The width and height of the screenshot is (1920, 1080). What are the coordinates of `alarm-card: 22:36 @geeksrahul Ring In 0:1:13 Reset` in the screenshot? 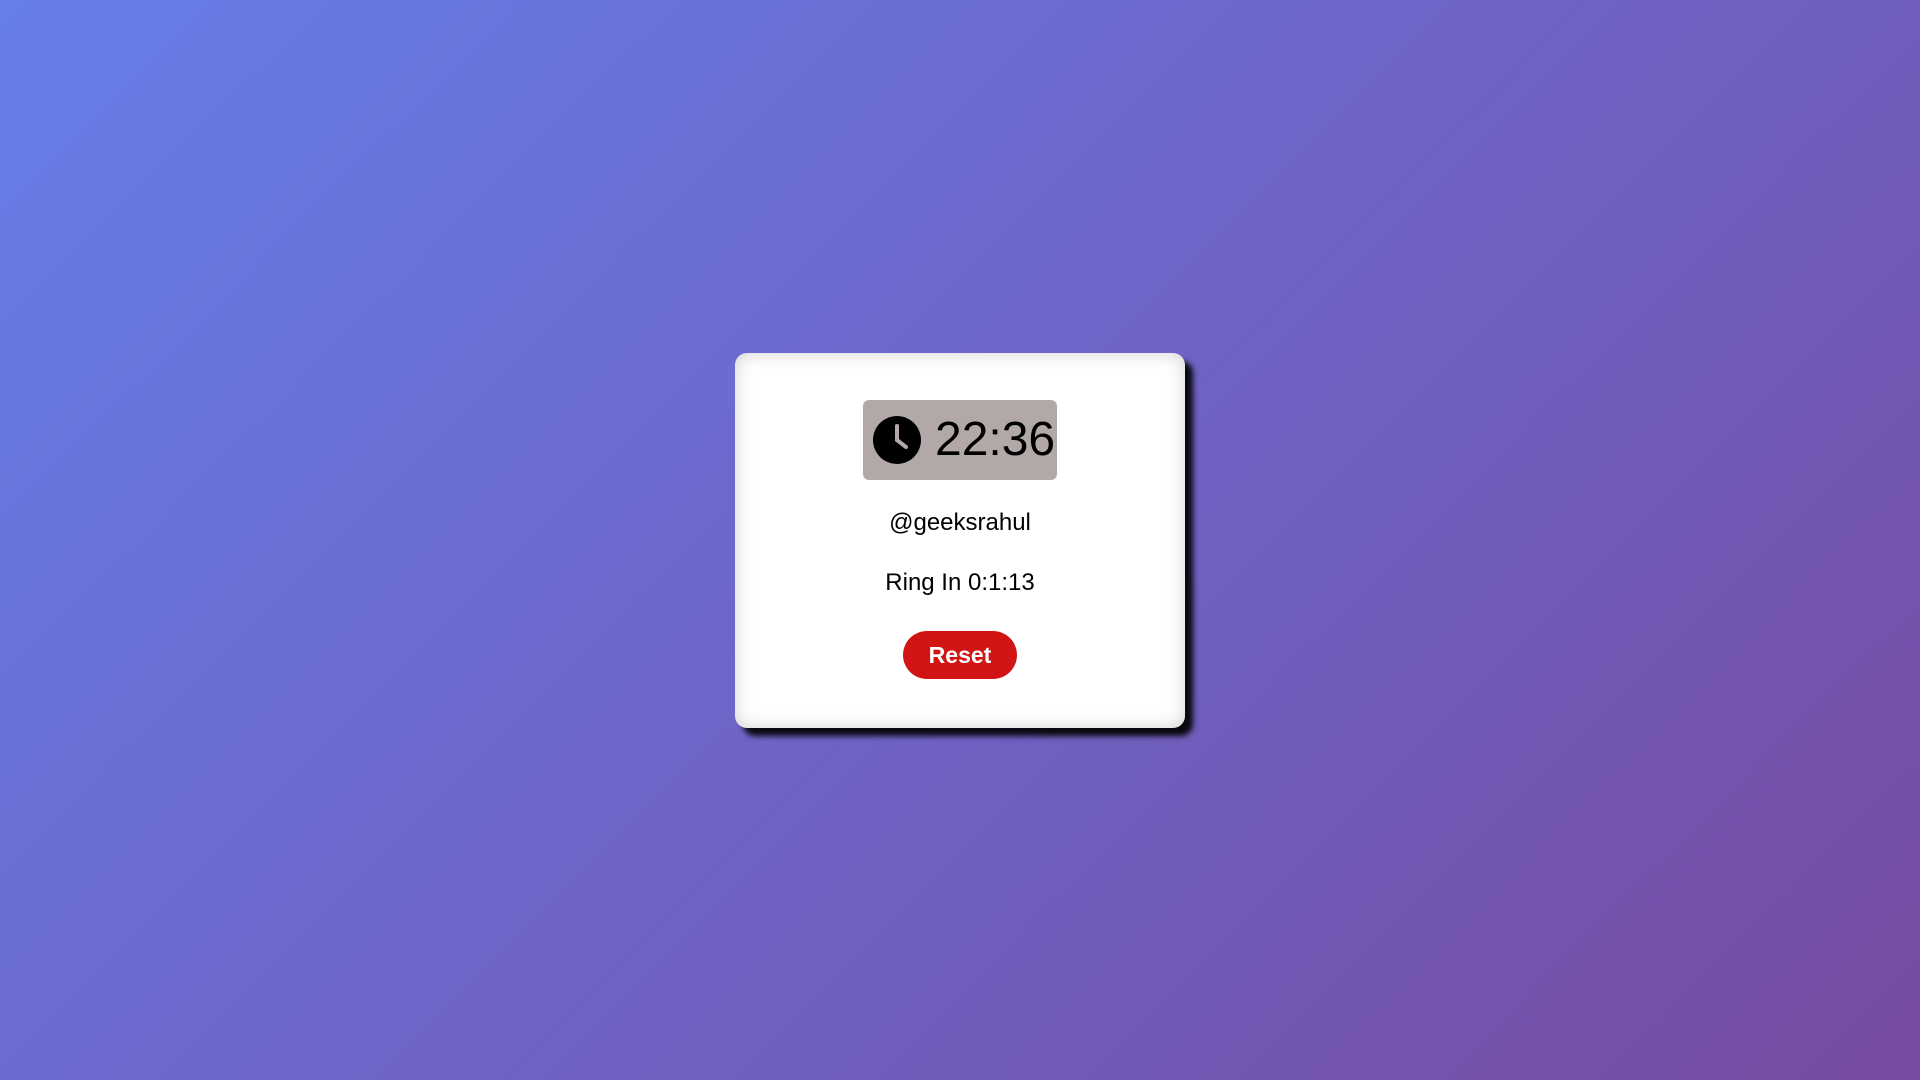 It's located at (960, 540).